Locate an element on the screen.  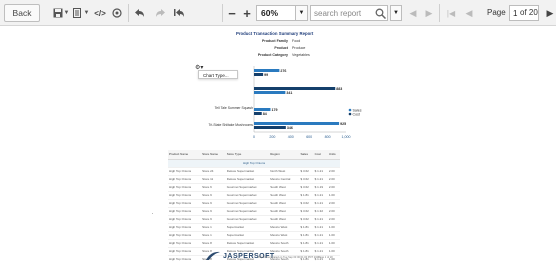
undo-all-icon is located at coordinates (179, 12).